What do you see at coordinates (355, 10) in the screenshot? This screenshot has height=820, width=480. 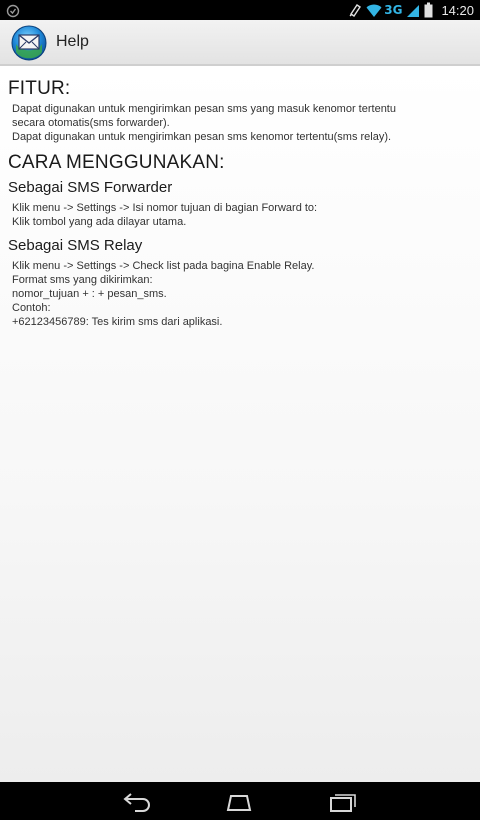 I see `alarm-vibrate-icon` at bounding box center [355, 10].